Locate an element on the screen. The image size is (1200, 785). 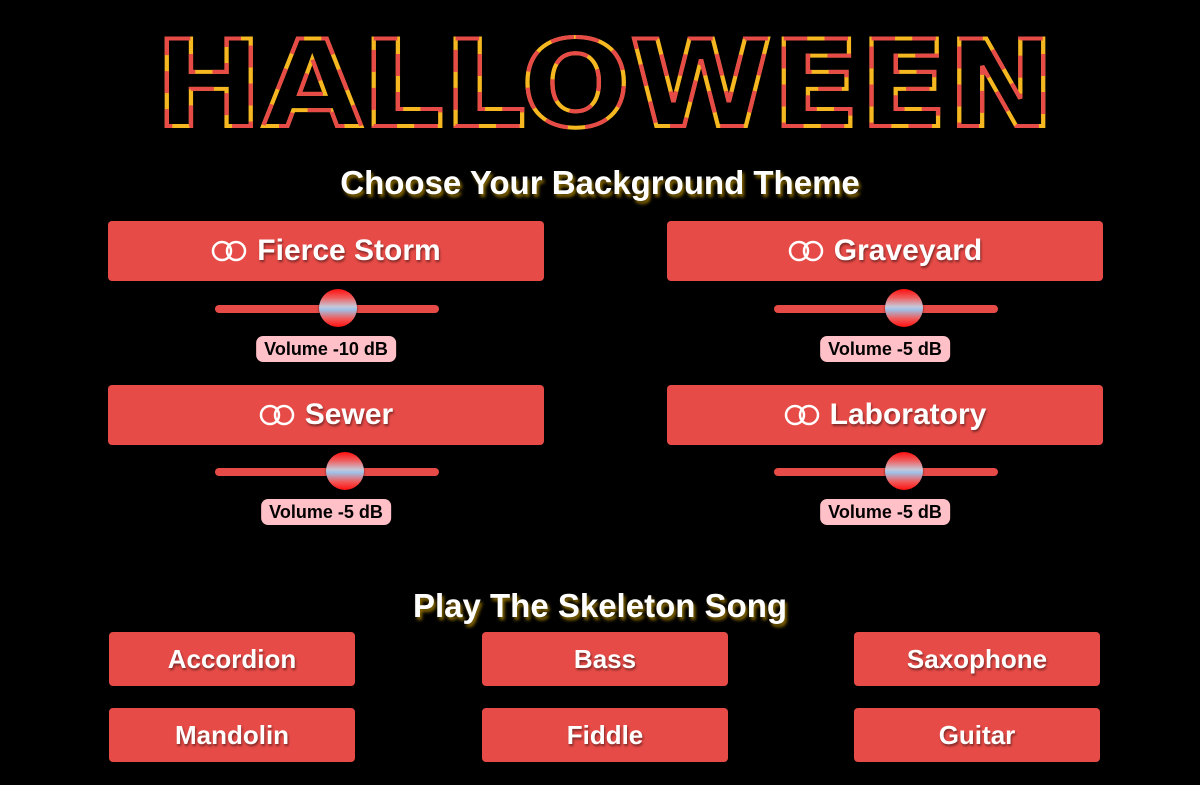
theme-label: Sewer is located at coordinates (349, 414).